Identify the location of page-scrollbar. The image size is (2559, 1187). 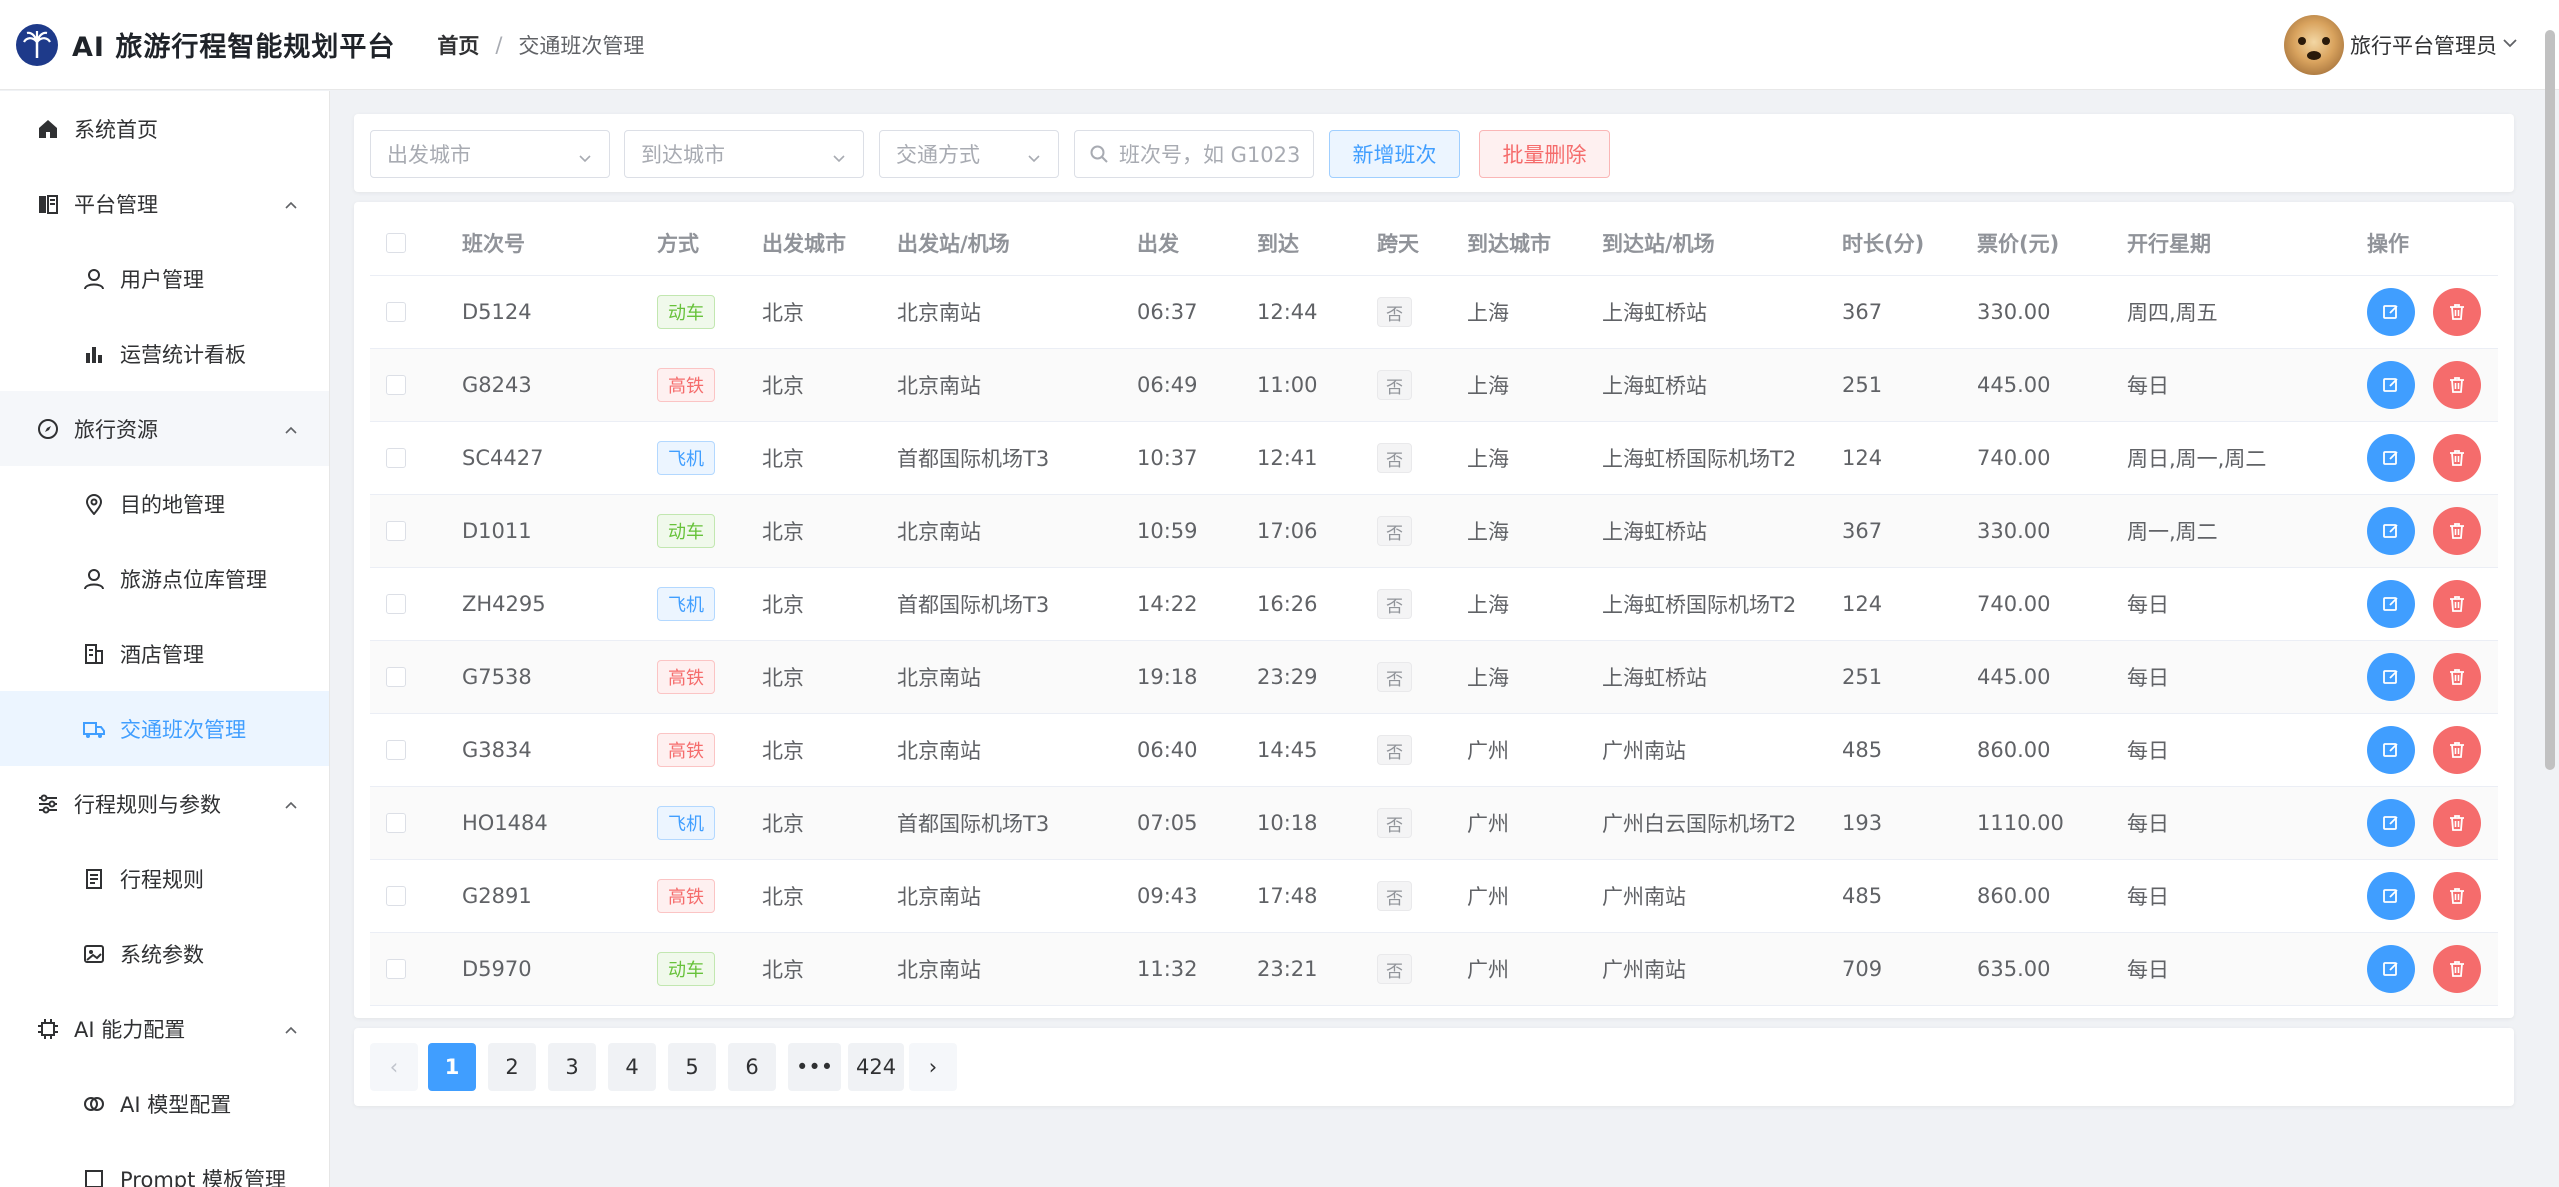
(2550, 400).